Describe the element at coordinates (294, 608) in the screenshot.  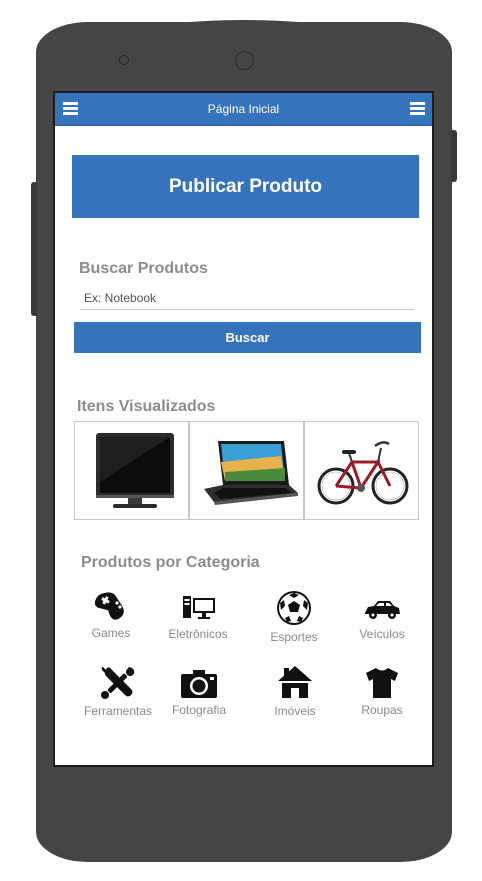
I see `soccer-ball-icon` at that location.